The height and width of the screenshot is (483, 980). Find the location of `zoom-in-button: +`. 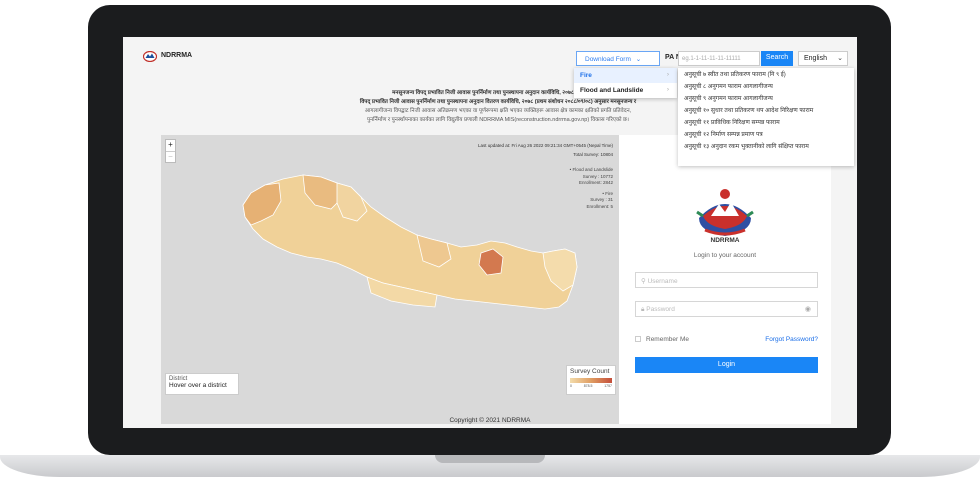

zoom-in-button: + is located at coordinates (170, 145).